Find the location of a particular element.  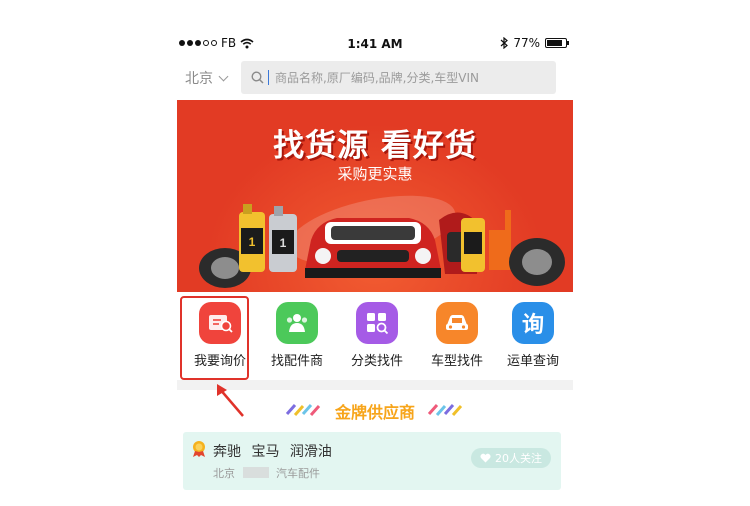

text-cursor is located at coordinates (268, 77).